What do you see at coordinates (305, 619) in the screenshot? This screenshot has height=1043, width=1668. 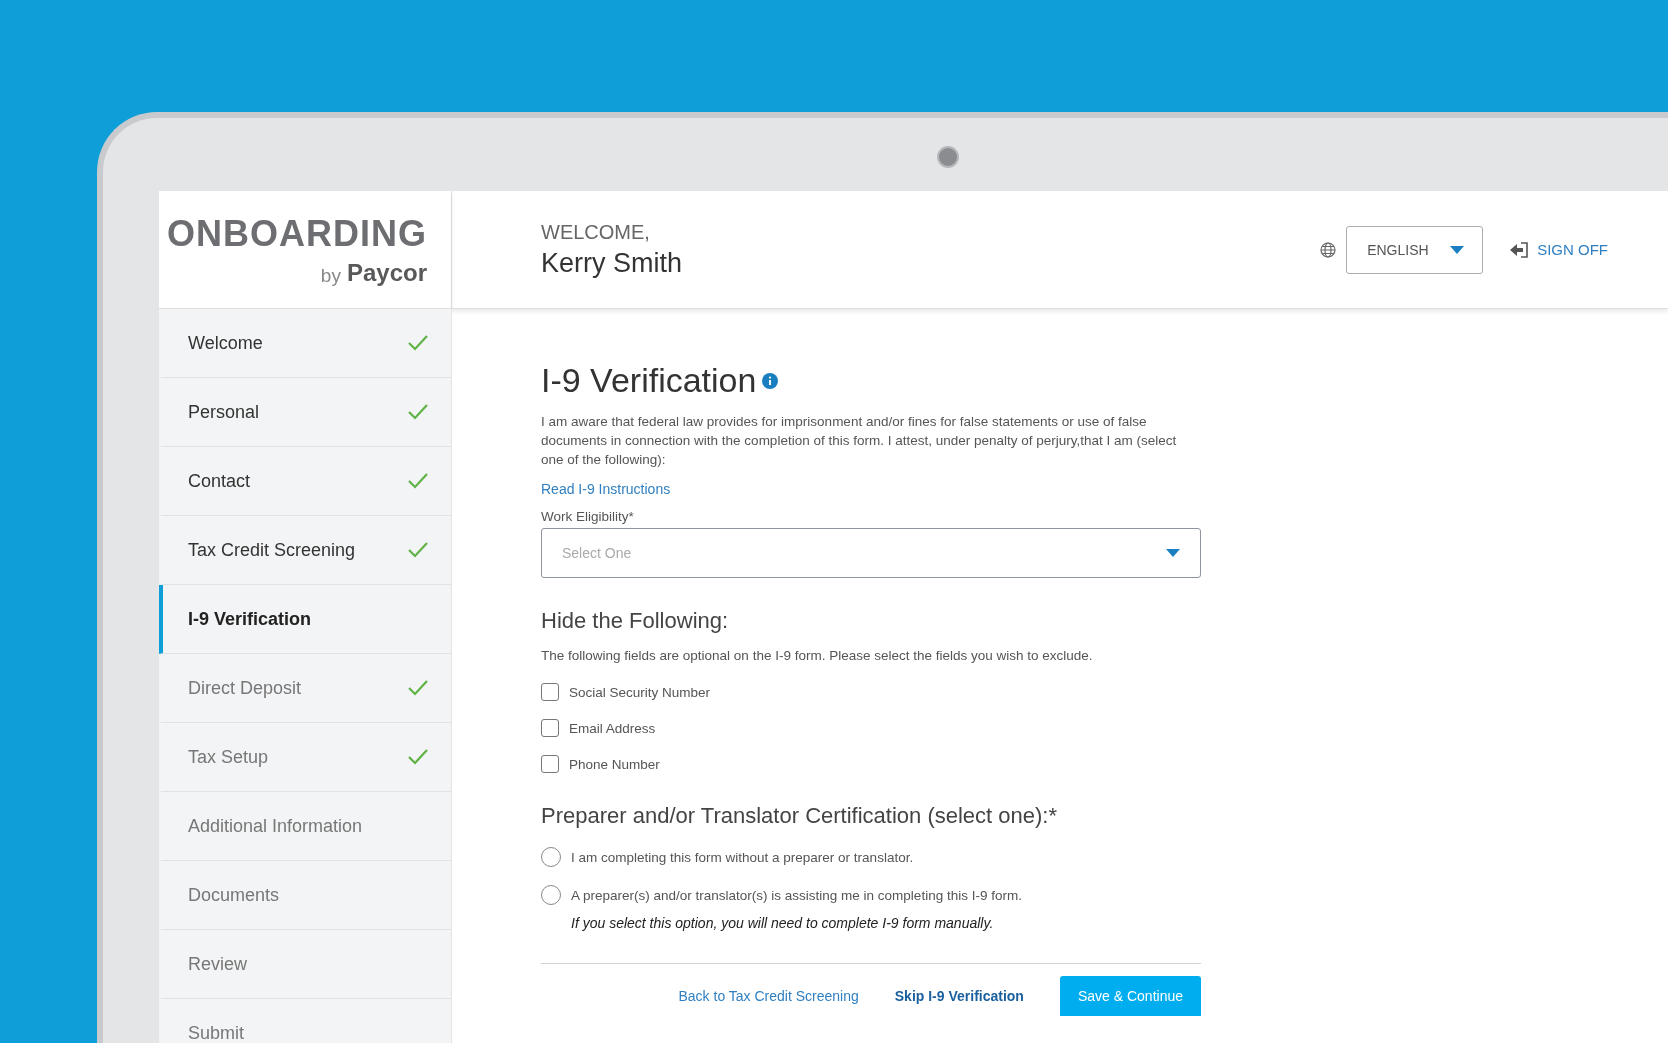 I see `sidebar-item: I-9 Verification` at bounding box center [305, 619].